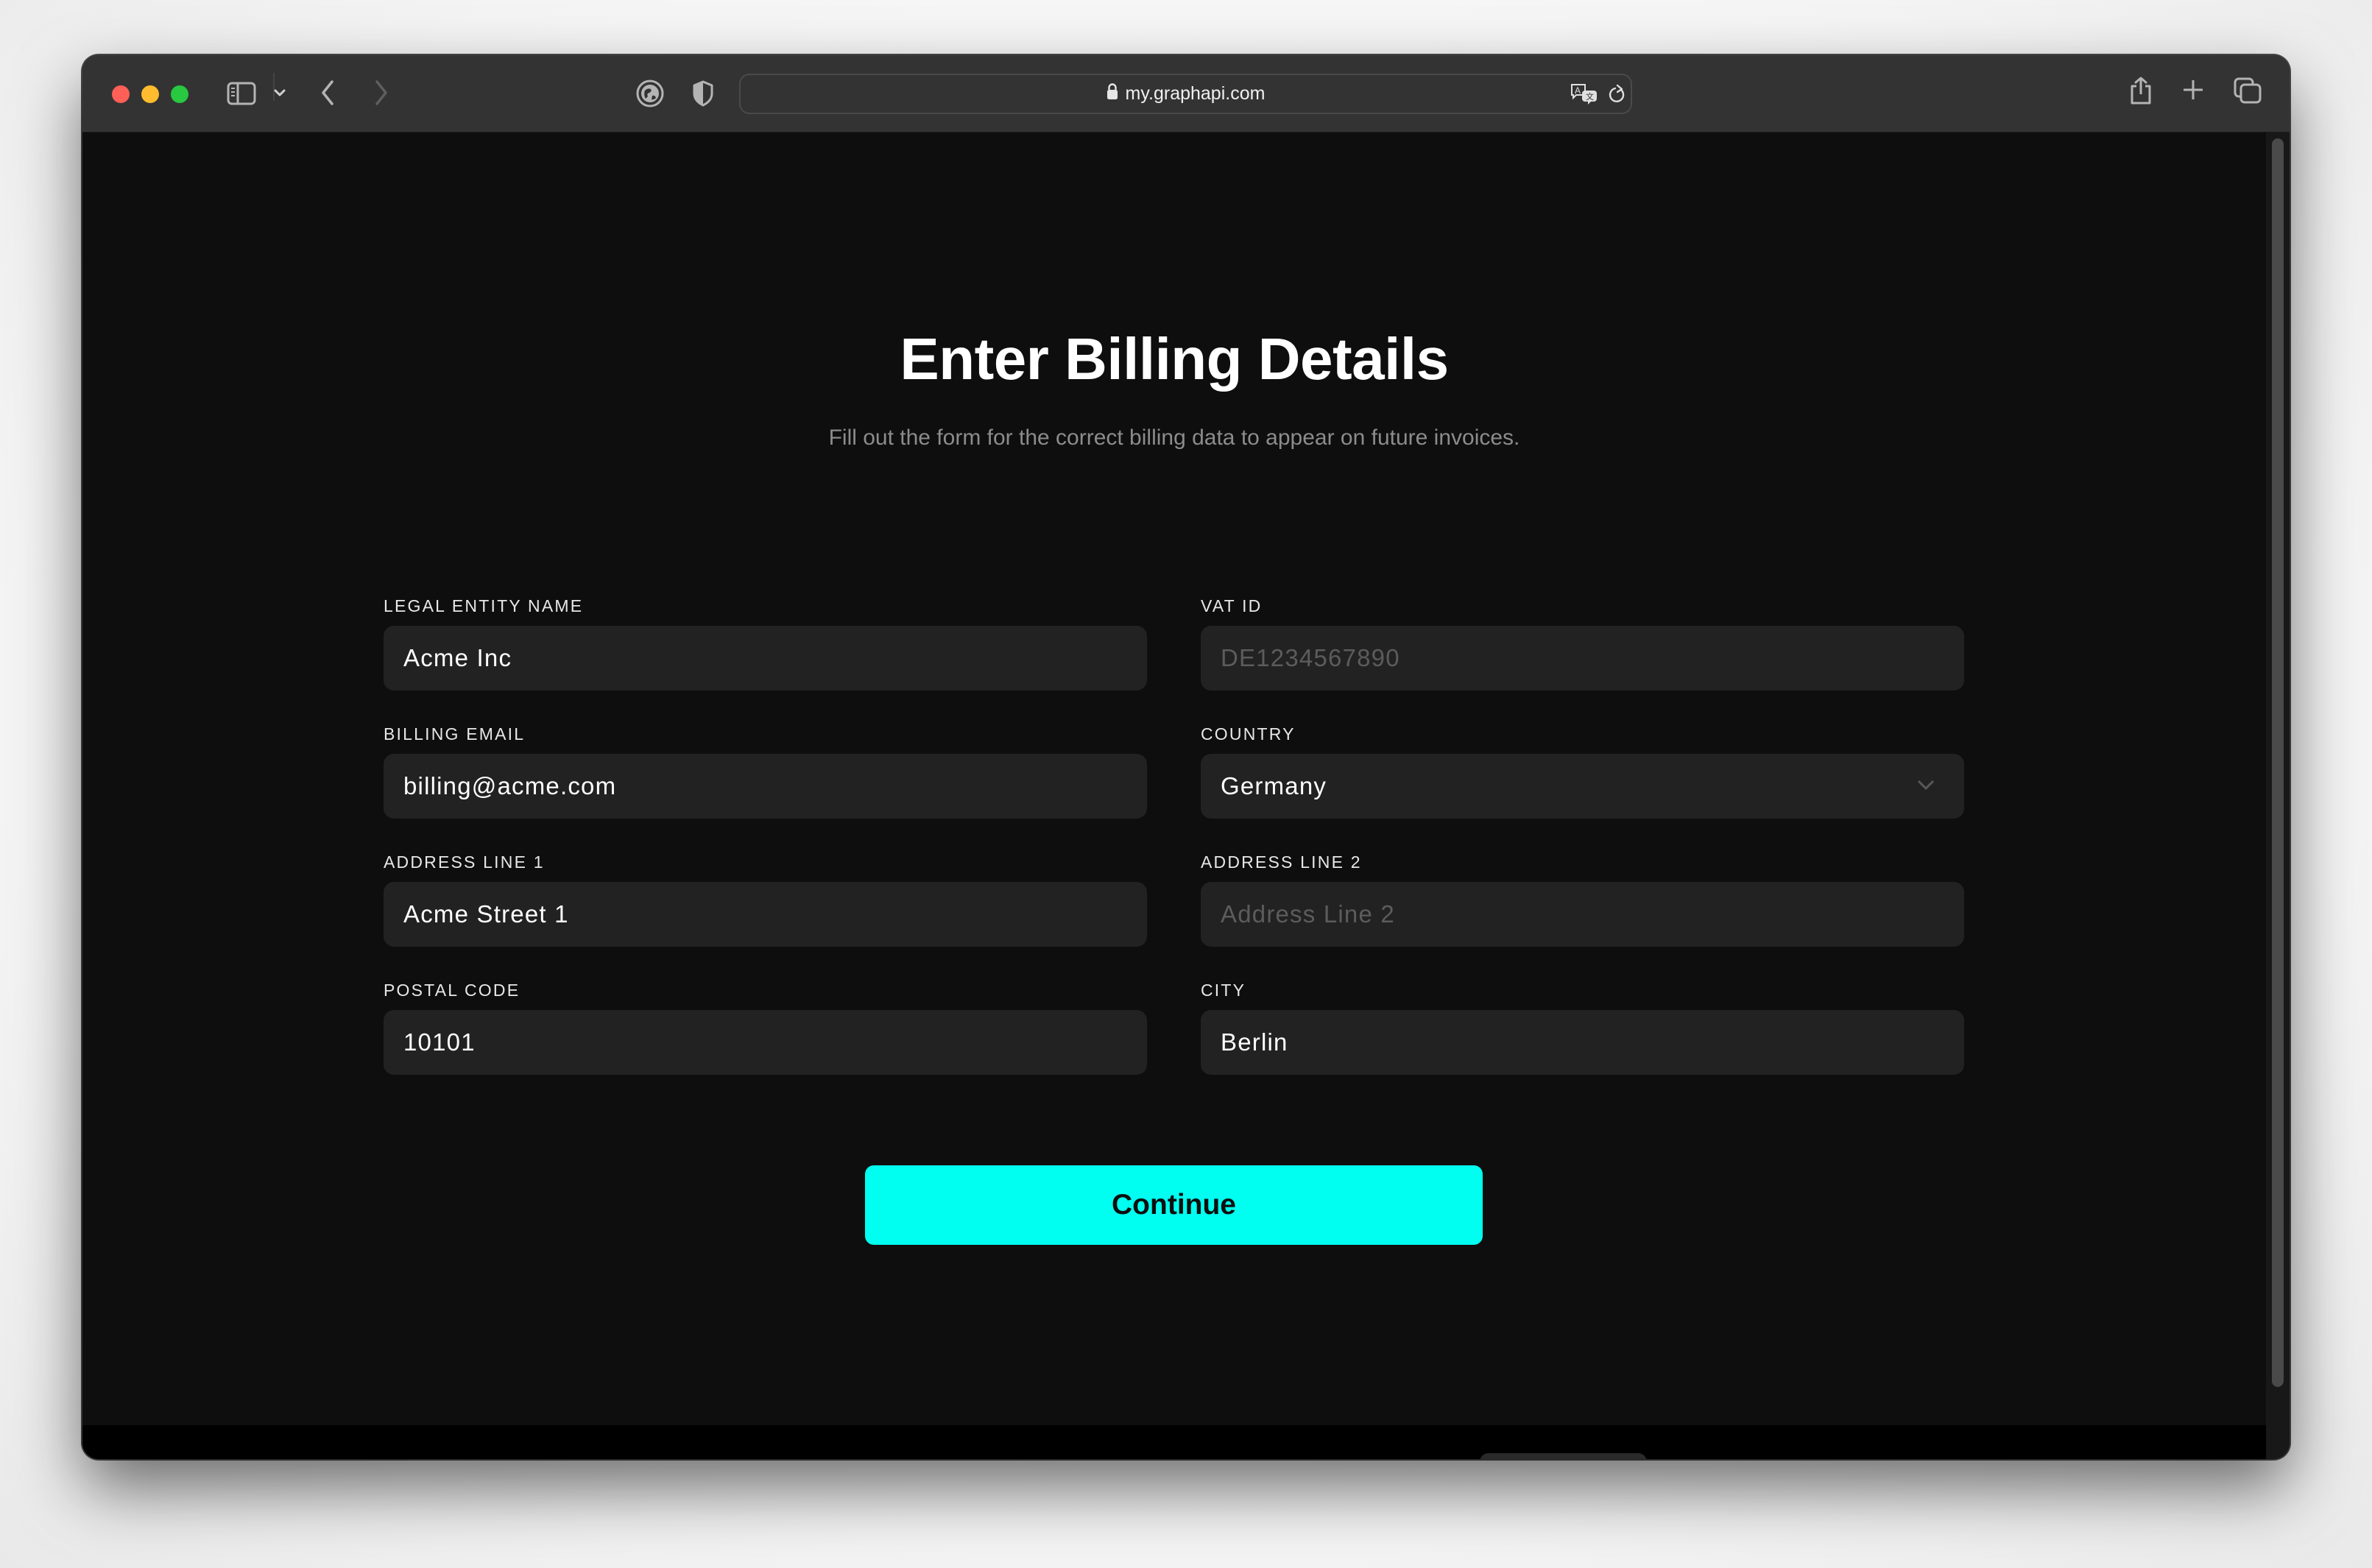  What do you see at coordinates (2193, 90) in the screenshot?
I see `new-tab-icon` at bounding box center [2193, 90].